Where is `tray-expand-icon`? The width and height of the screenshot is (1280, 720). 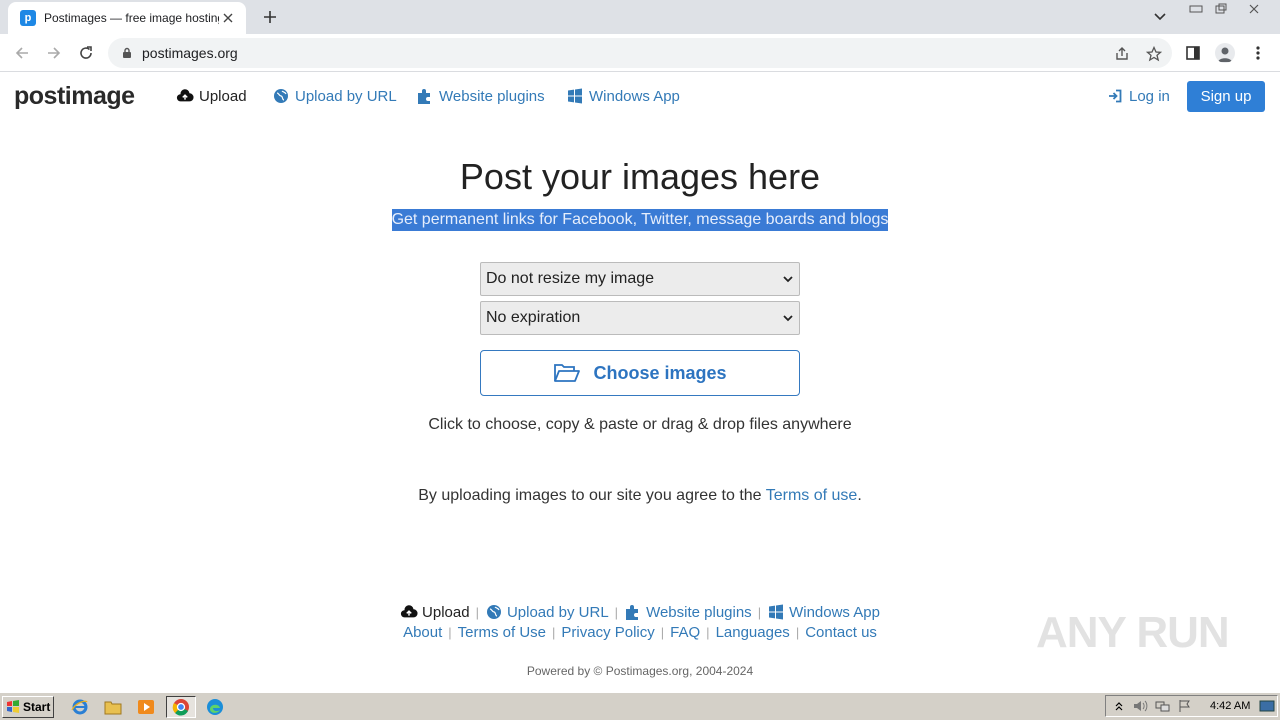 tray-expand-icon is located at coordinates (1119, 706).